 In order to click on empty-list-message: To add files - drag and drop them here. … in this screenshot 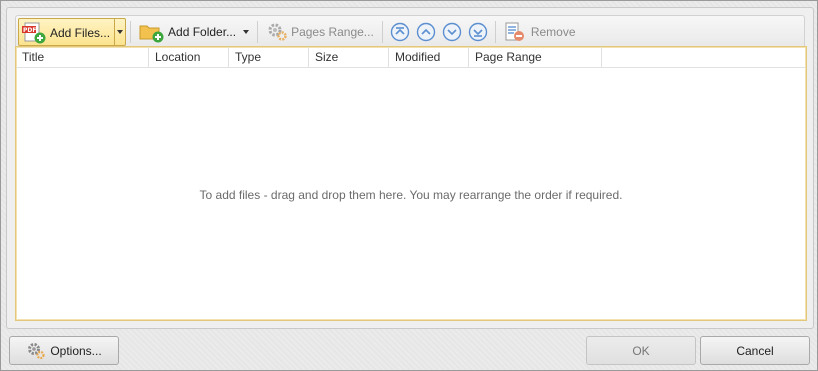, I will do `click(411, 195)`.